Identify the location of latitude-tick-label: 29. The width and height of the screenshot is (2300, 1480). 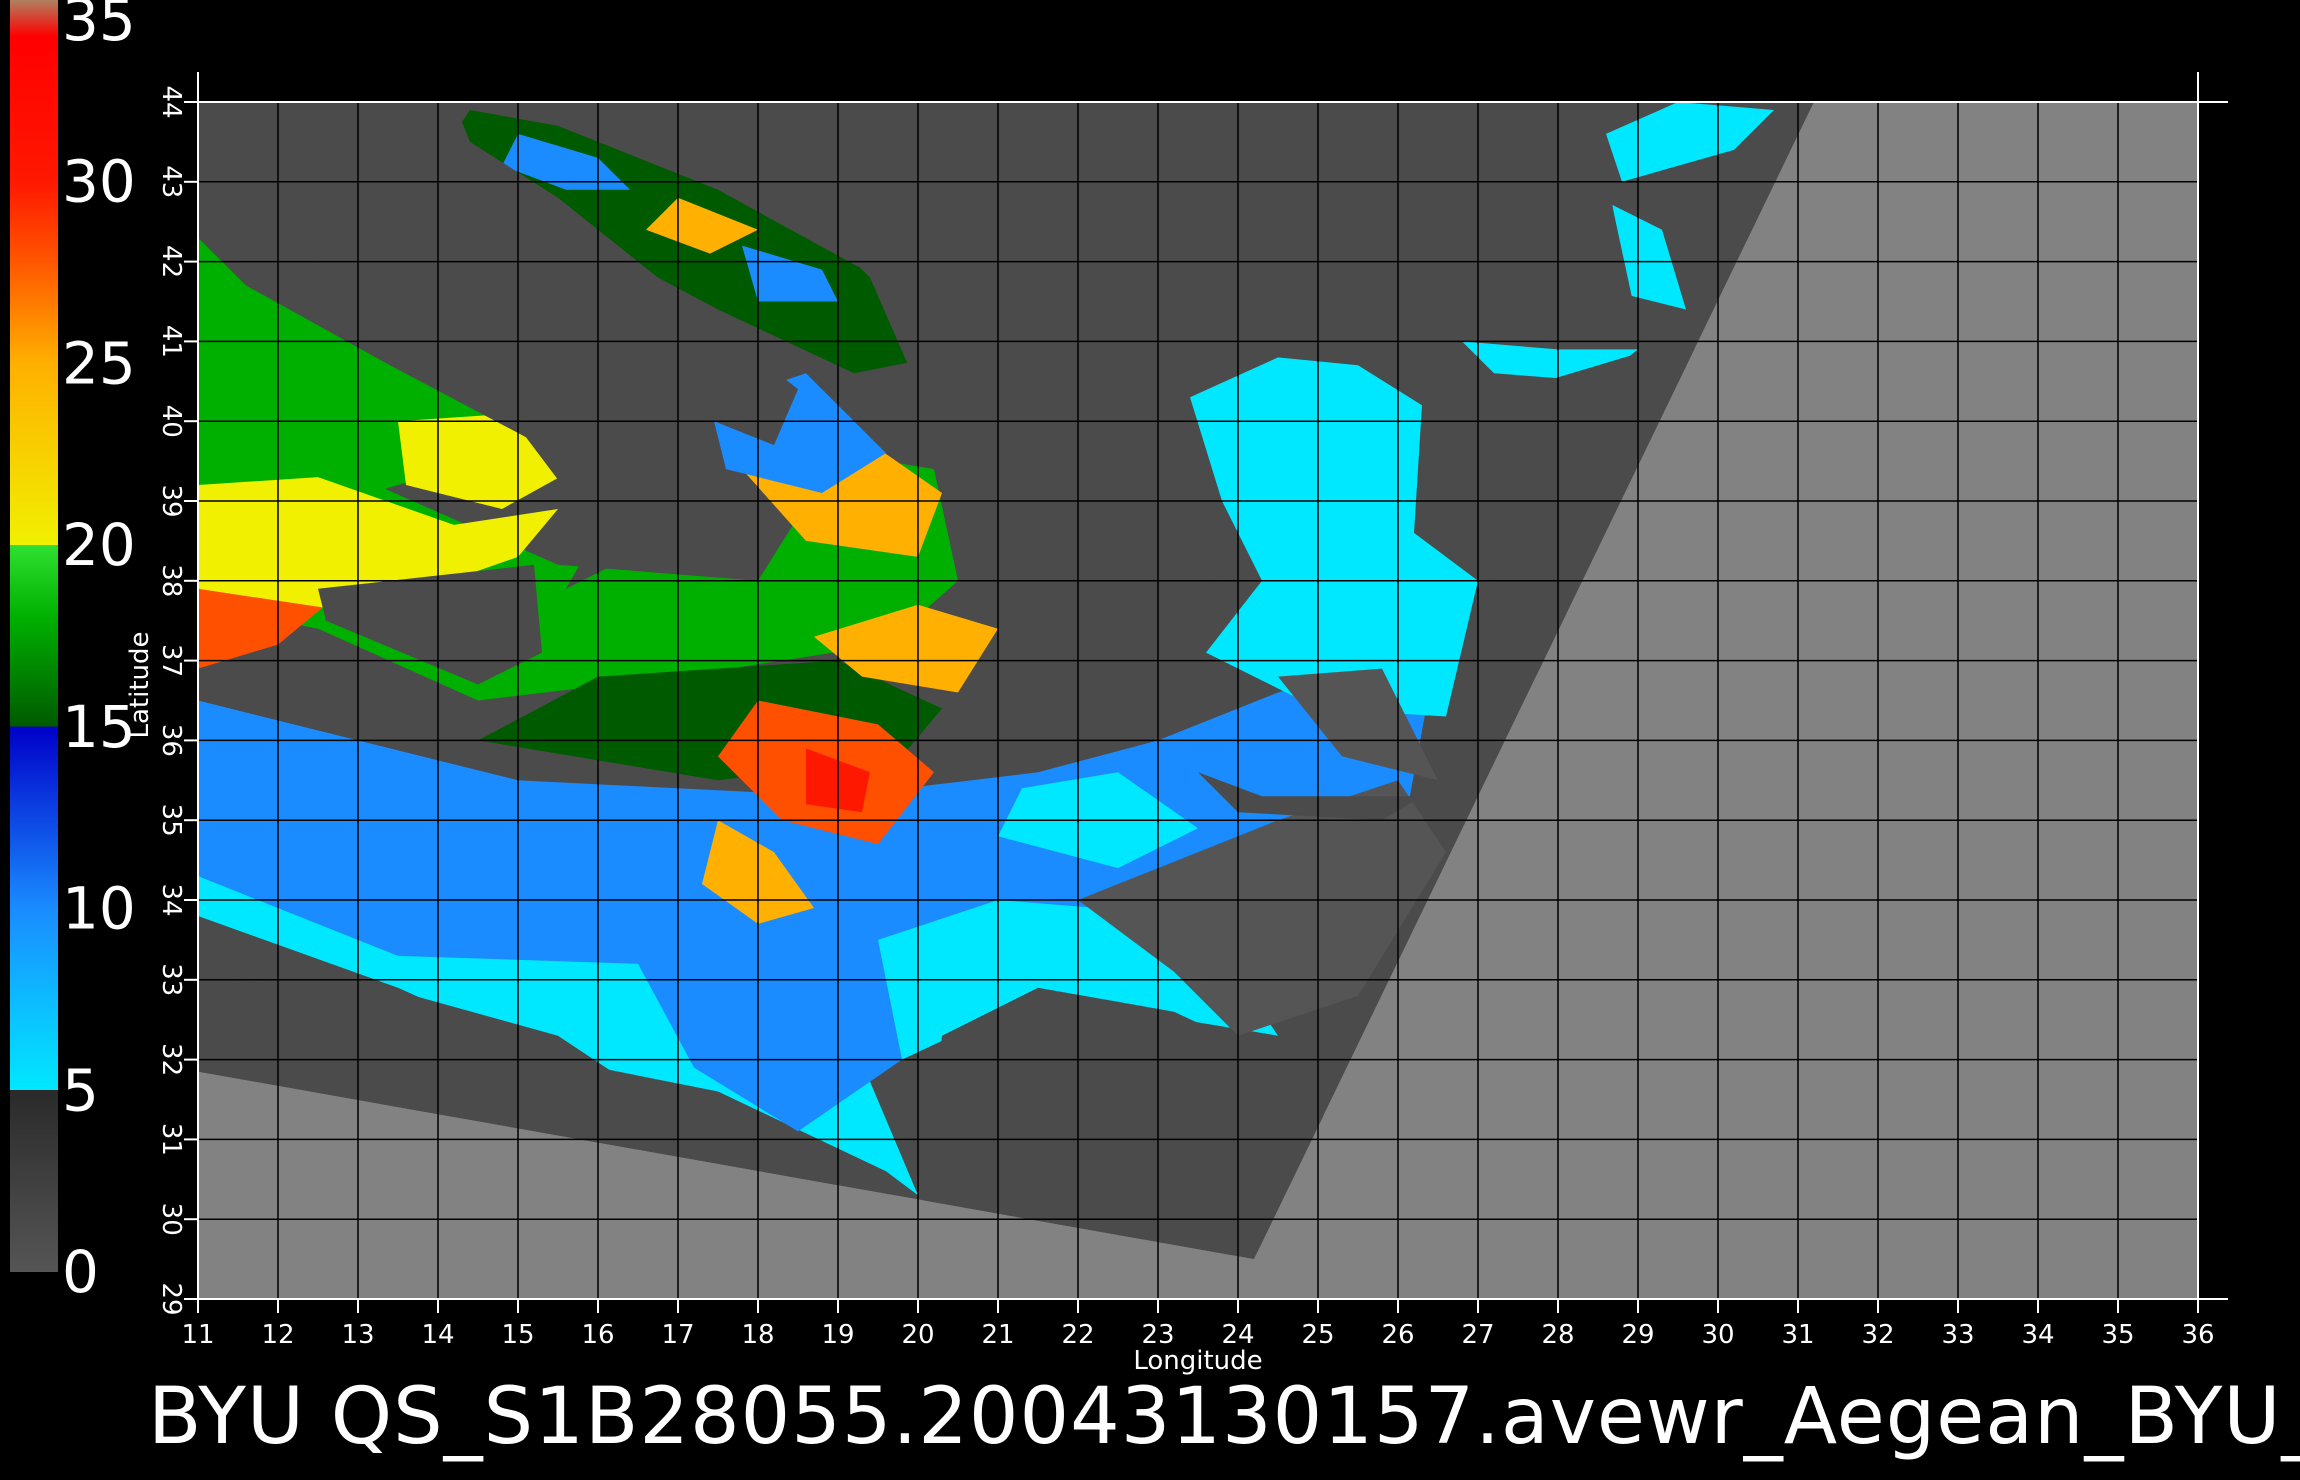
(171, 1298).